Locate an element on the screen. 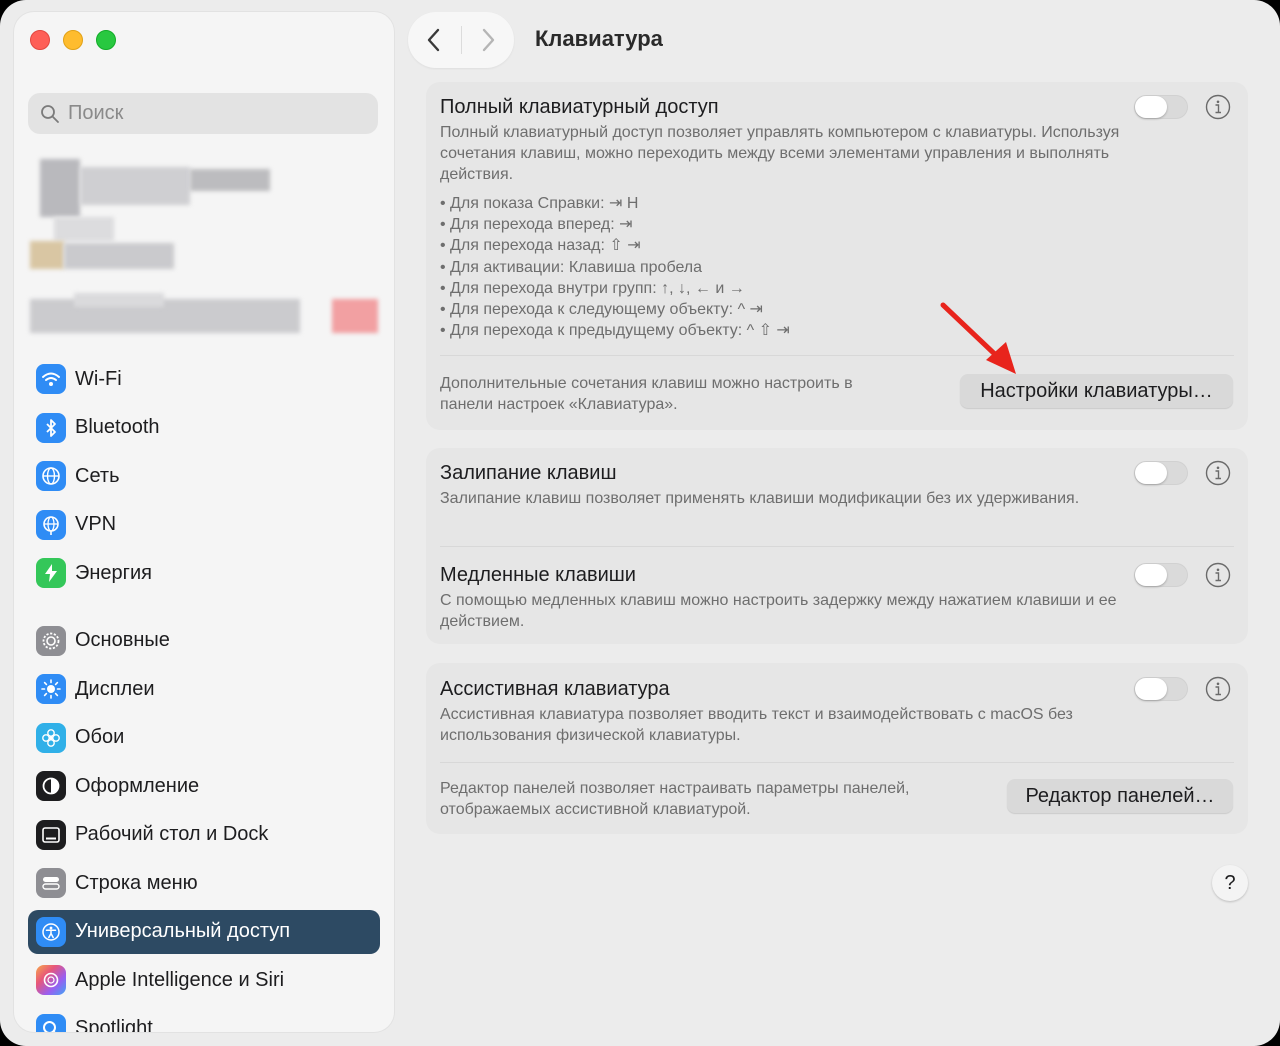  assistive-keyboard-title: Ассистивная клавиатура is located at coordinates (555, 689).